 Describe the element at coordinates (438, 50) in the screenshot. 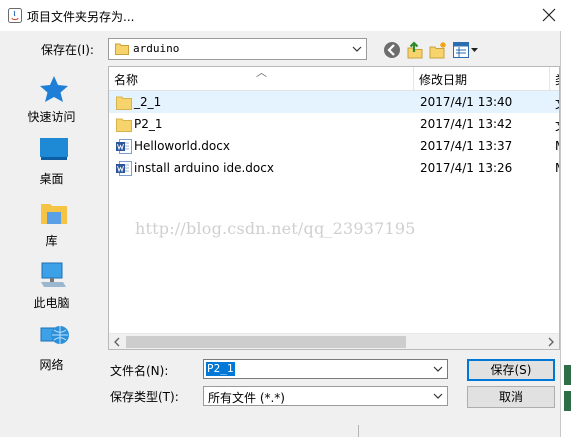

I see `new-folder-icon` at that location.